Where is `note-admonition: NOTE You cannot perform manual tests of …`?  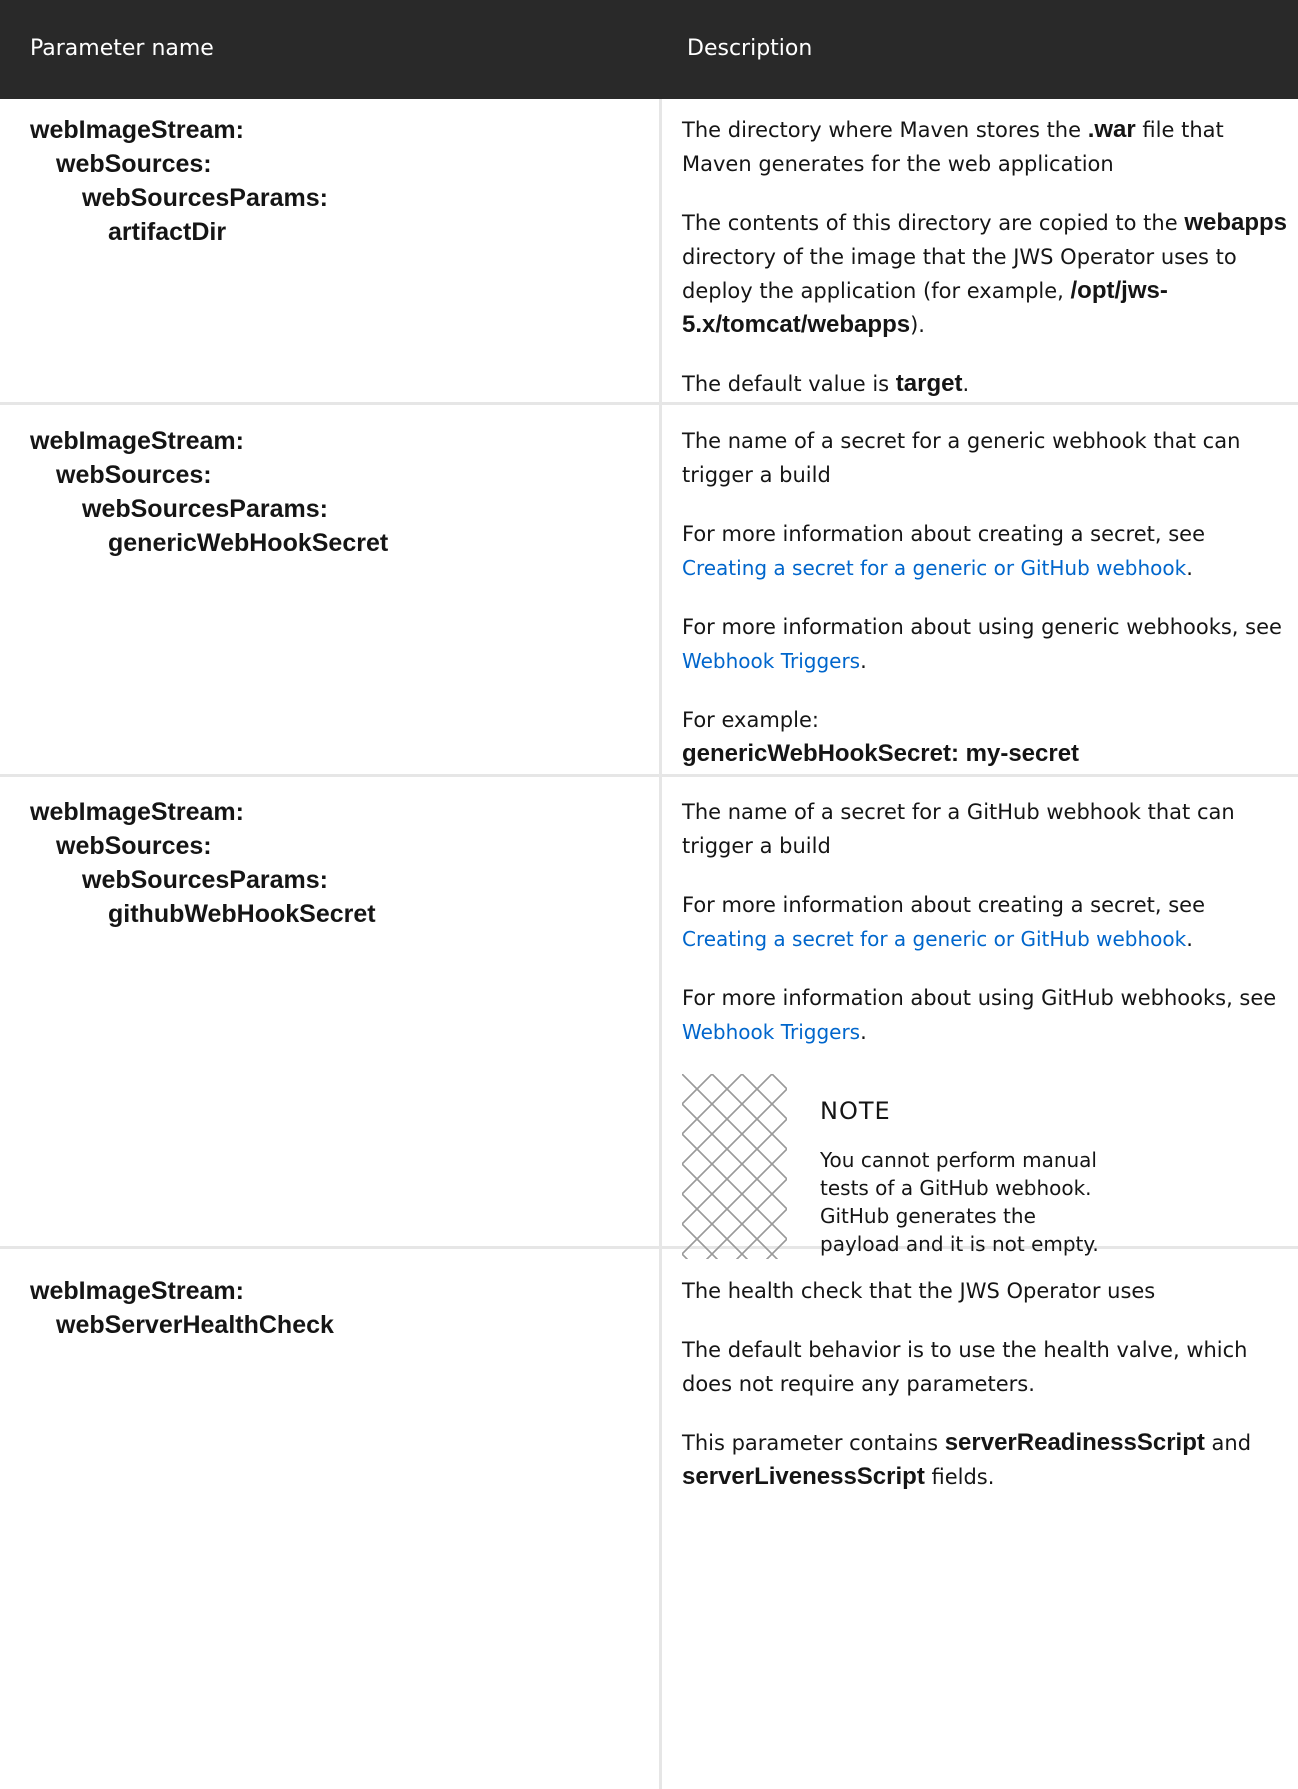 note-admonition: NOTE You cannot perform manual tests of … is located at coordinates (987, 1169).